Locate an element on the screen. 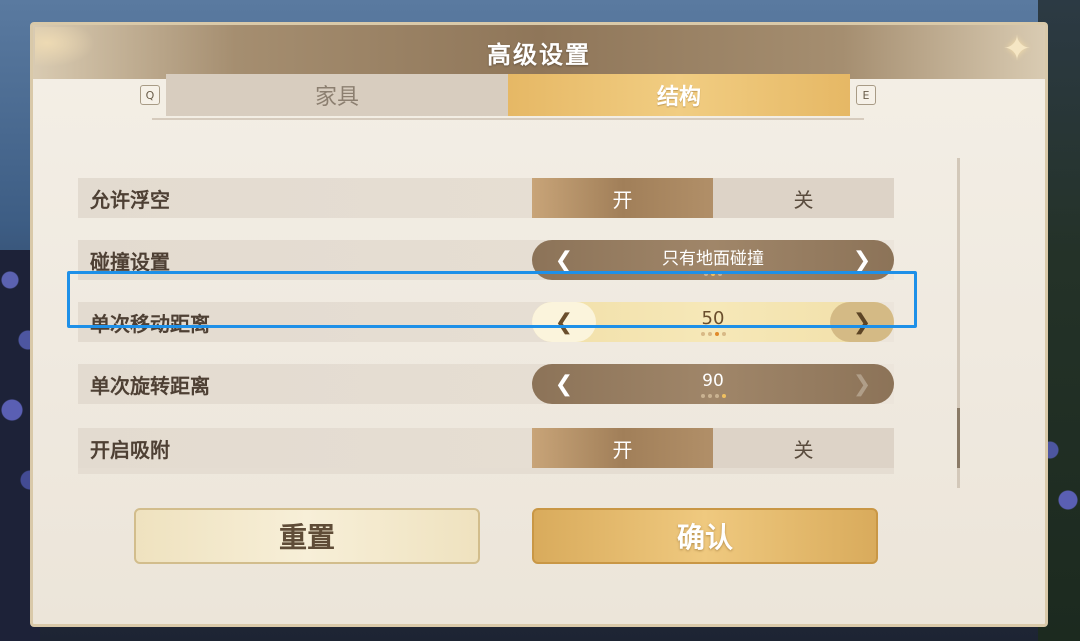 The height and width of the screenshot is (641, 1080). dialog-header: 高级设置 ✦ is located at coordinates (539, 52).